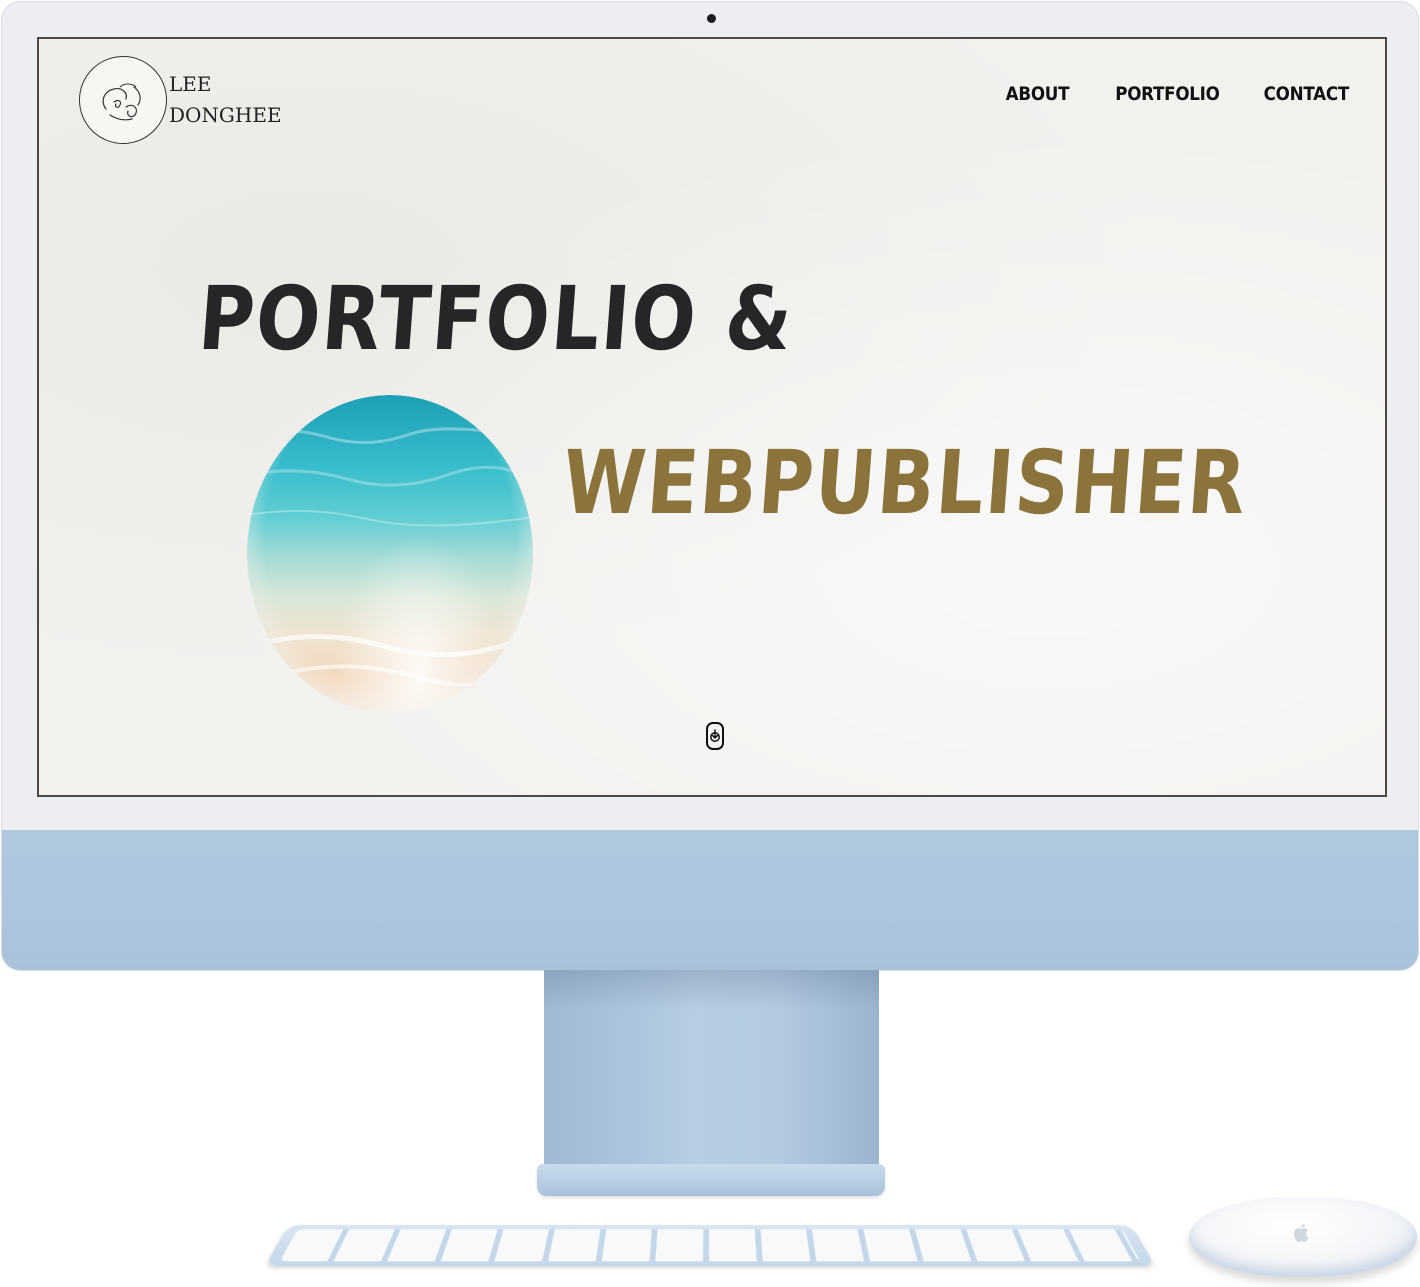  What do you see at coordinates (1038, 94) in the screenshot?
I see `nav-about: ABOUT` at bounding box center [1038, 94].